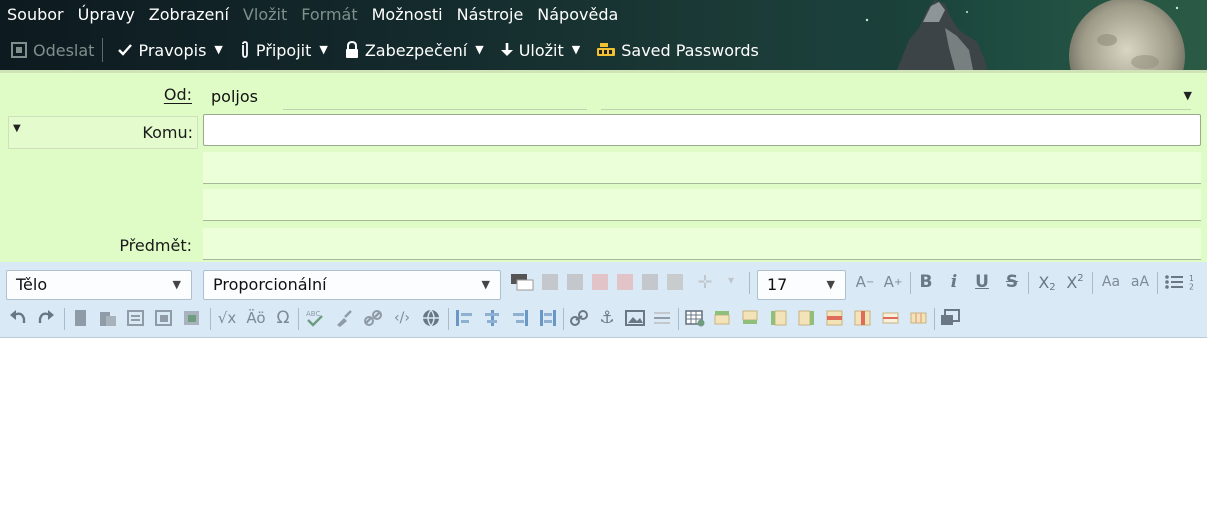 The image size is (1207, 514). Describe the element at coordinates (701, 97) in the screenshot. I see `from-select: poljos ▼` at that location.